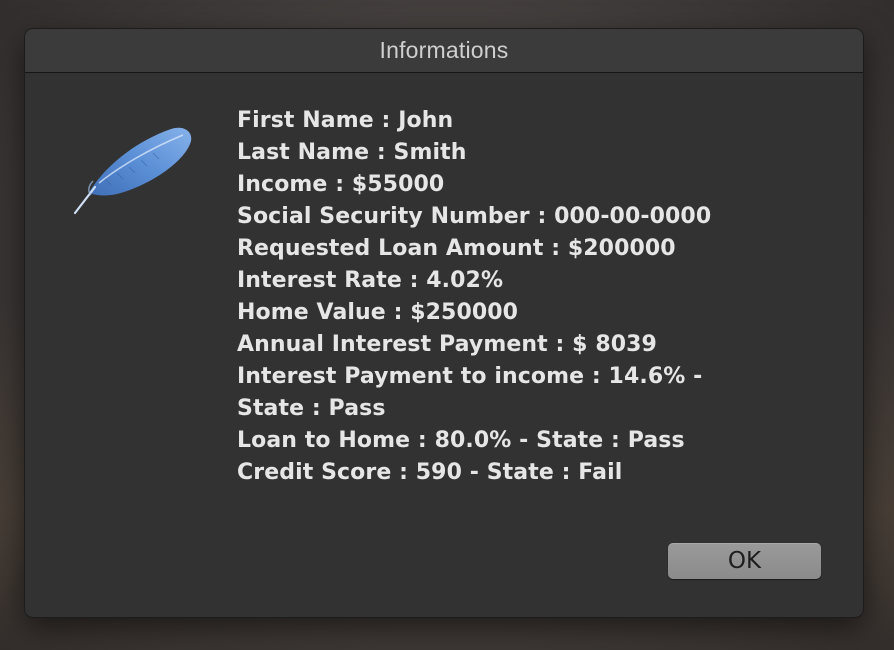 This screenshot has height=650, width=894. I want to click on last-name-line: Last Name : Smith, so click(352, 152).